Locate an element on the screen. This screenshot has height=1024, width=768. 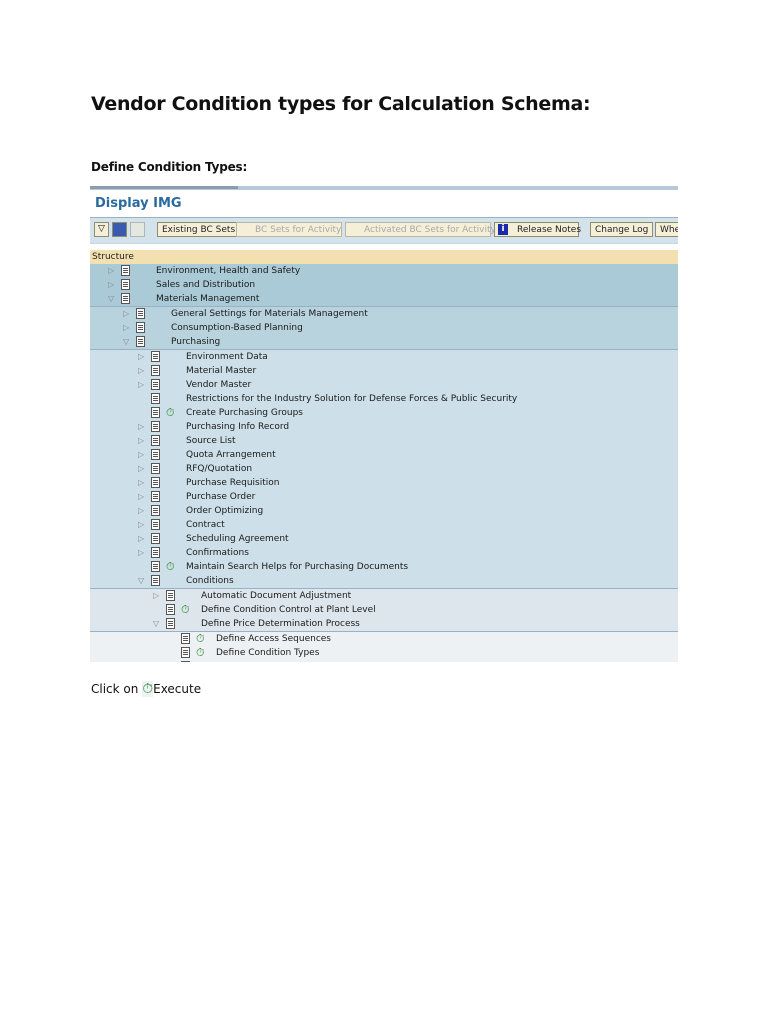
tree-node: ▷ Material Master is located at coordinates (384, 371).